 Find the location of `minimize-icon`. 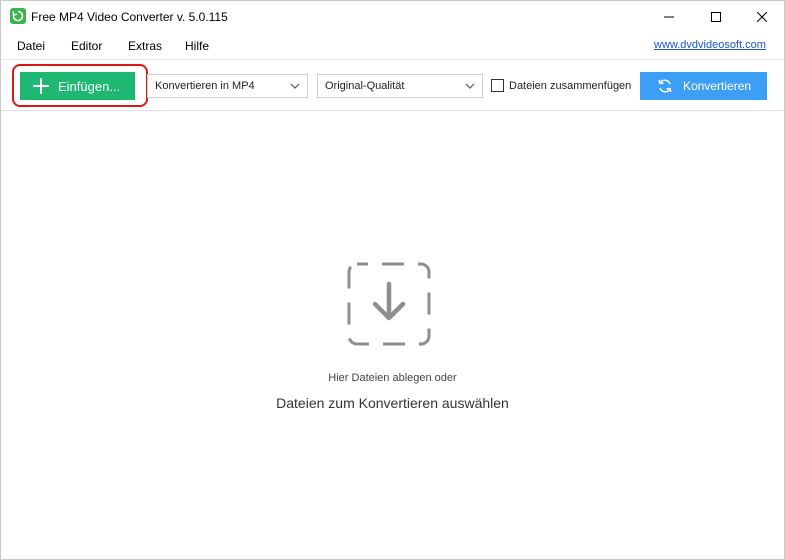

minimize-icon is located at coordinates (669, 17).